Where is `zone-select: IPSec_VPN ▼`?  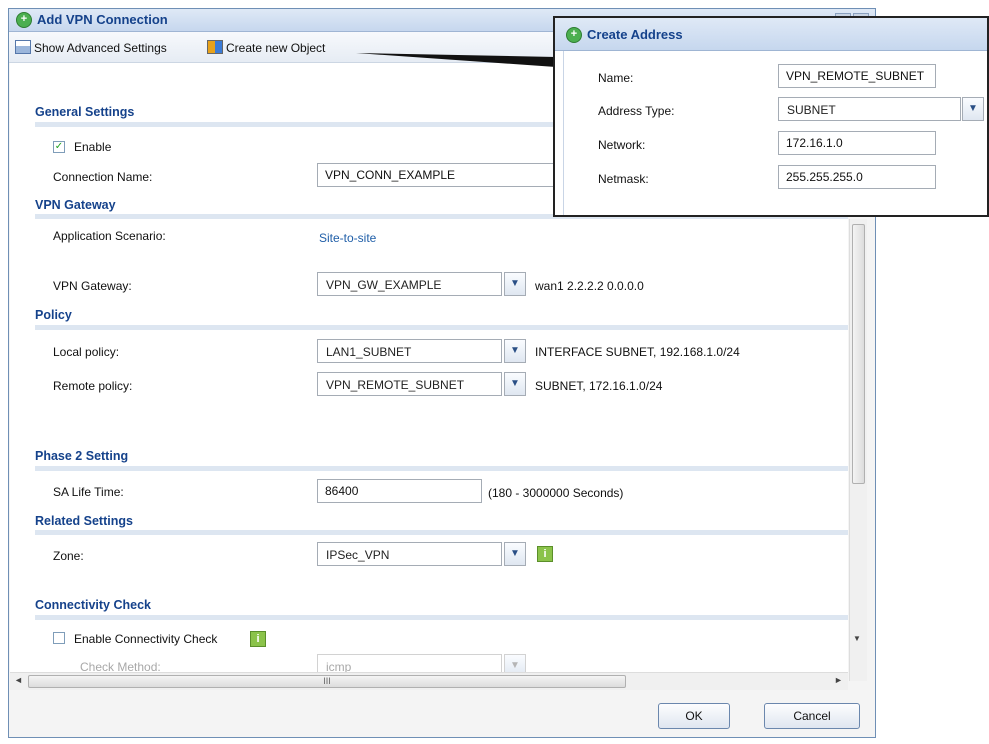
zone-select: IPSec_VPN ▼ is located at coordinates (421, 554).